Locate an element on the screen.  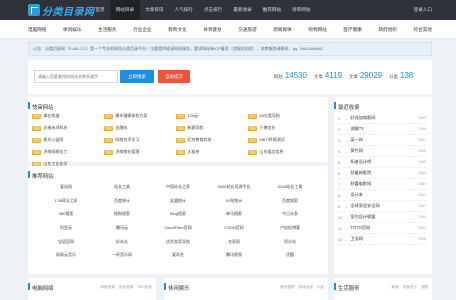
latest-item: 10- 室内设计联盟 1560 is located at coordinates (382, 217).